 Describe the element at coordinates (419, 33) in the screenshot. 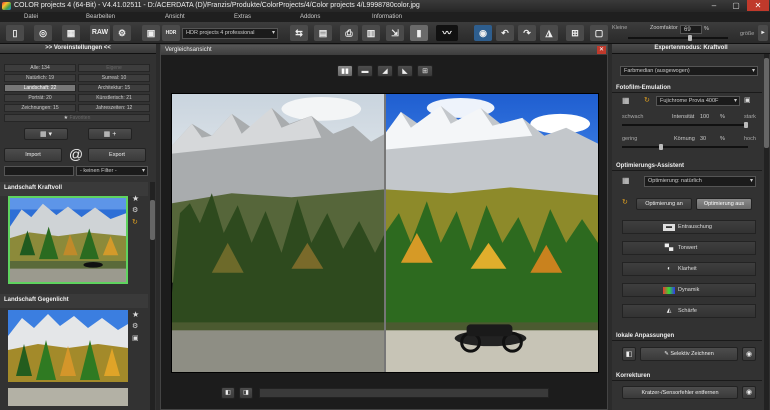

I see `split-view-icon: ▮` at that location.